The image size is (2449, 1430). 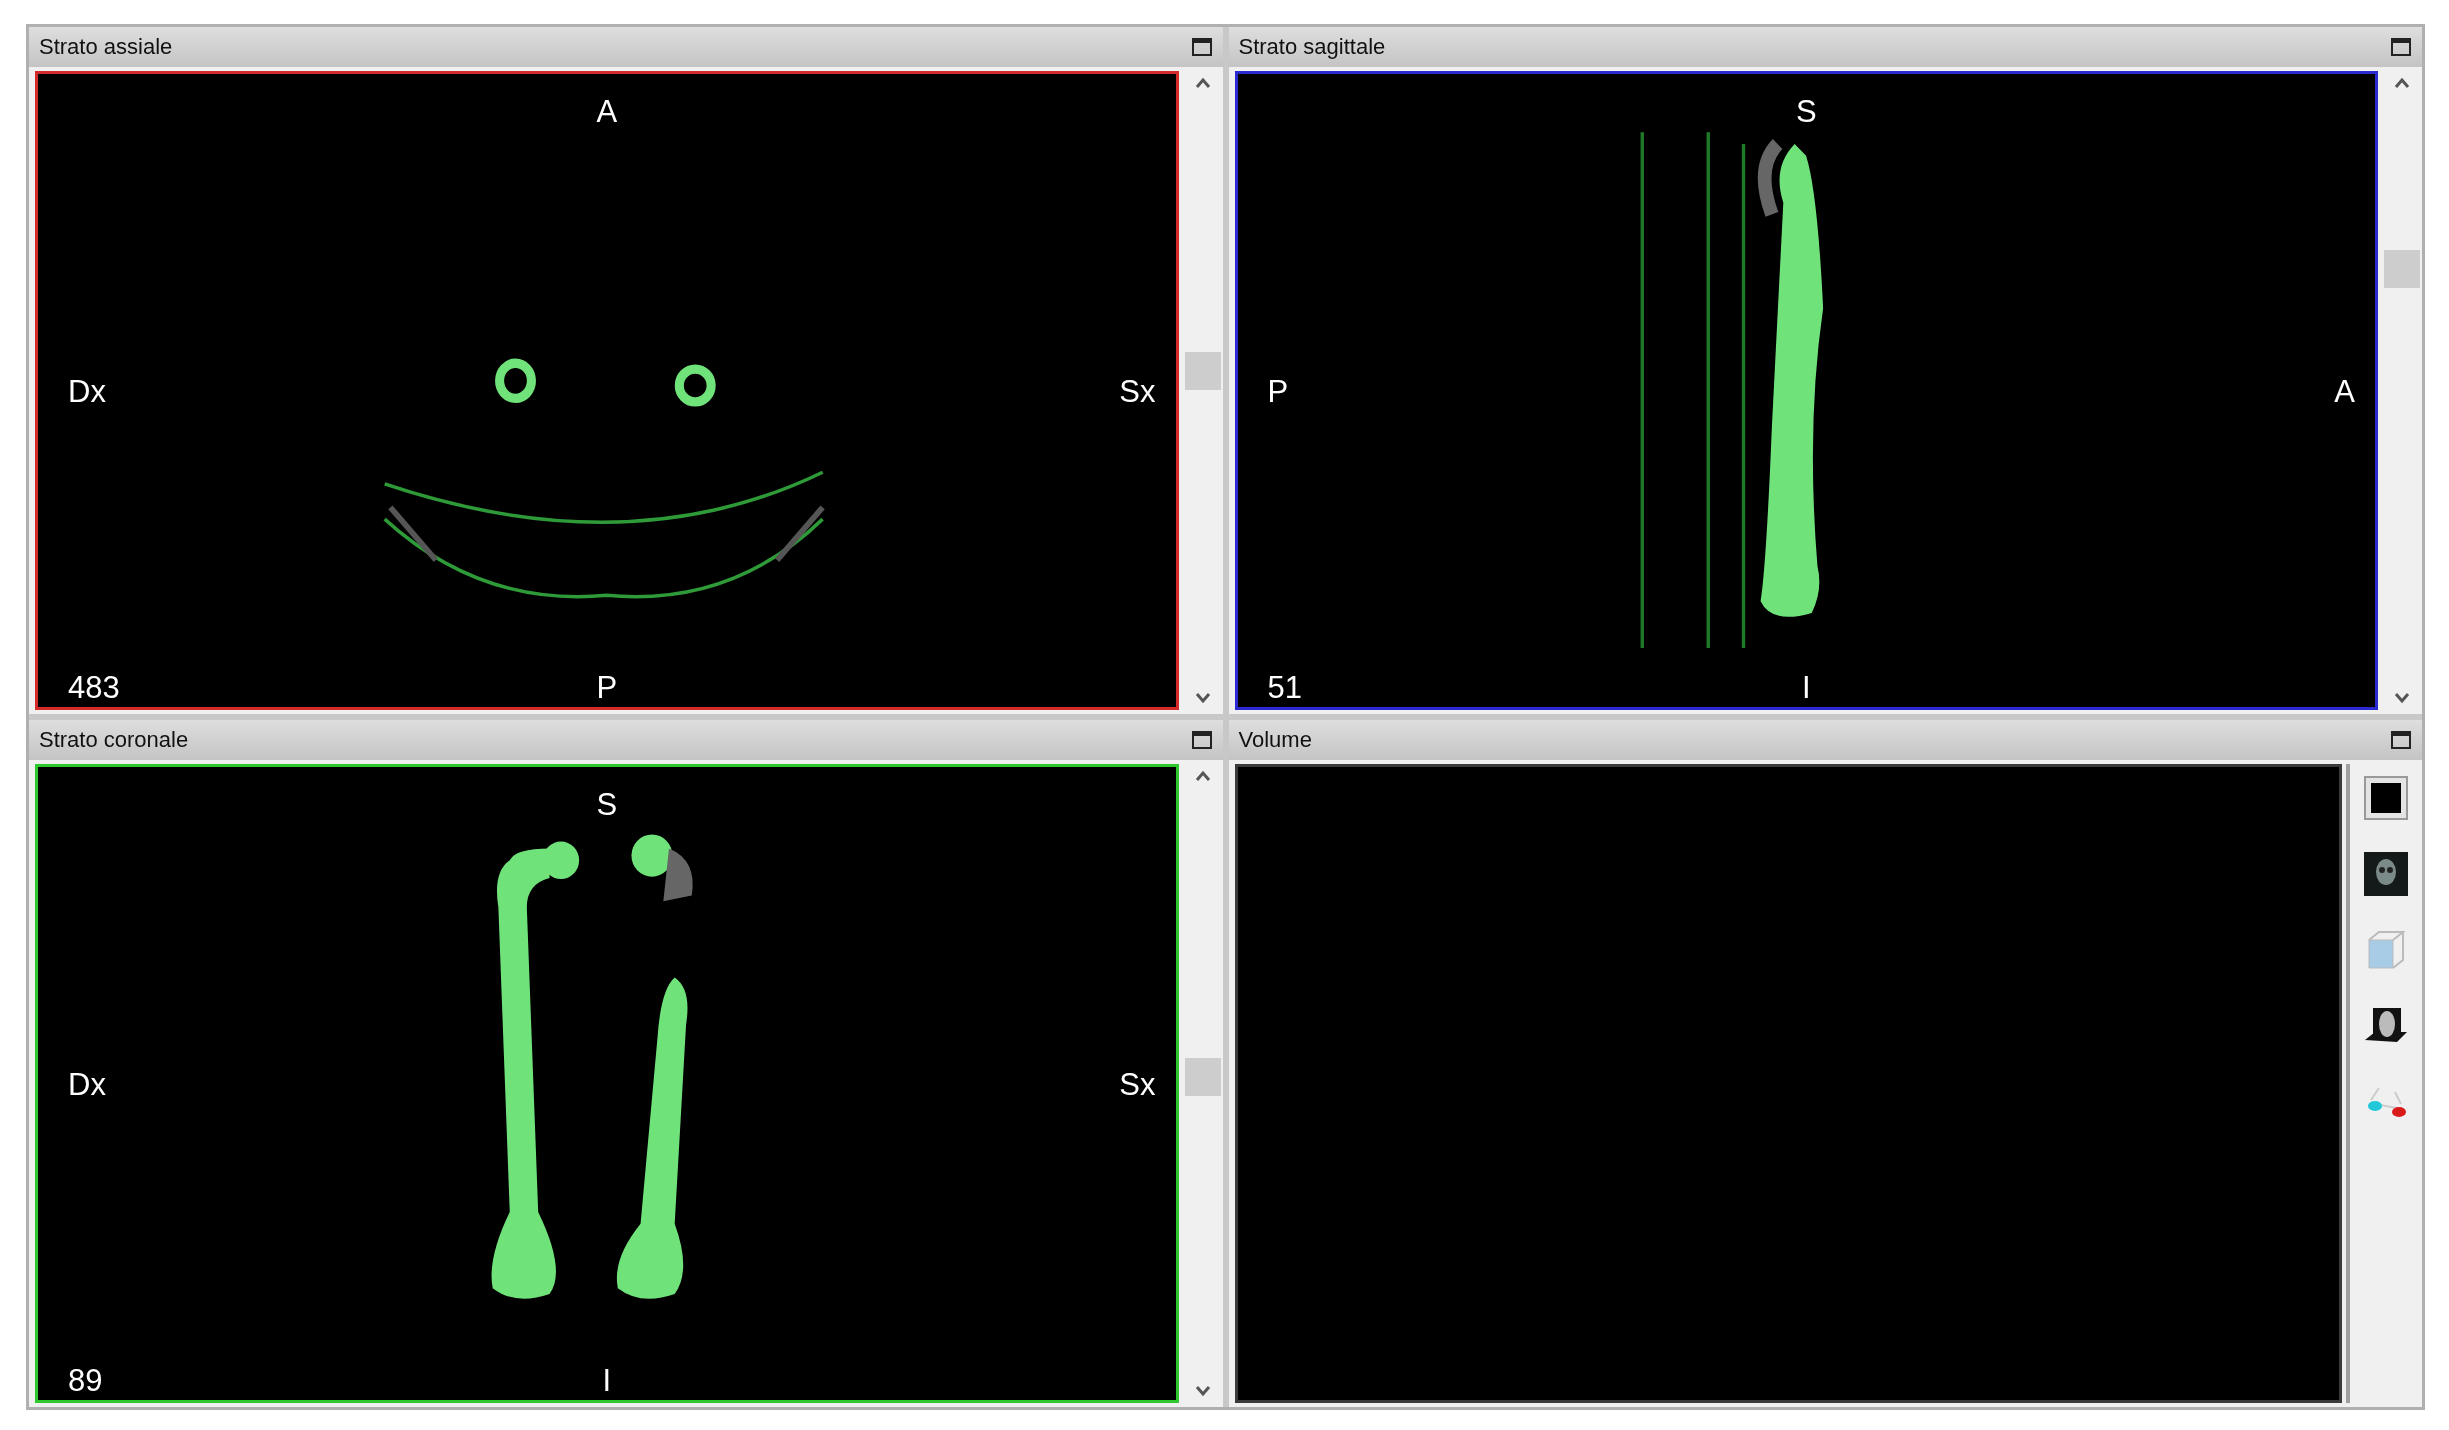 What do you see at coordinates (94, 687) in the screenshot?
I see `slice-number: 483` at bounding box center [94, 687].